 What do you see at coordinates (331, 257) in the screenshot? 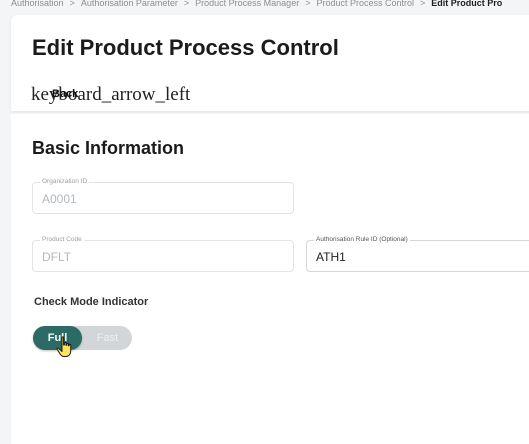
I see `authorisation-rule-id-value: ATH1` at bounding box center [331, 257].